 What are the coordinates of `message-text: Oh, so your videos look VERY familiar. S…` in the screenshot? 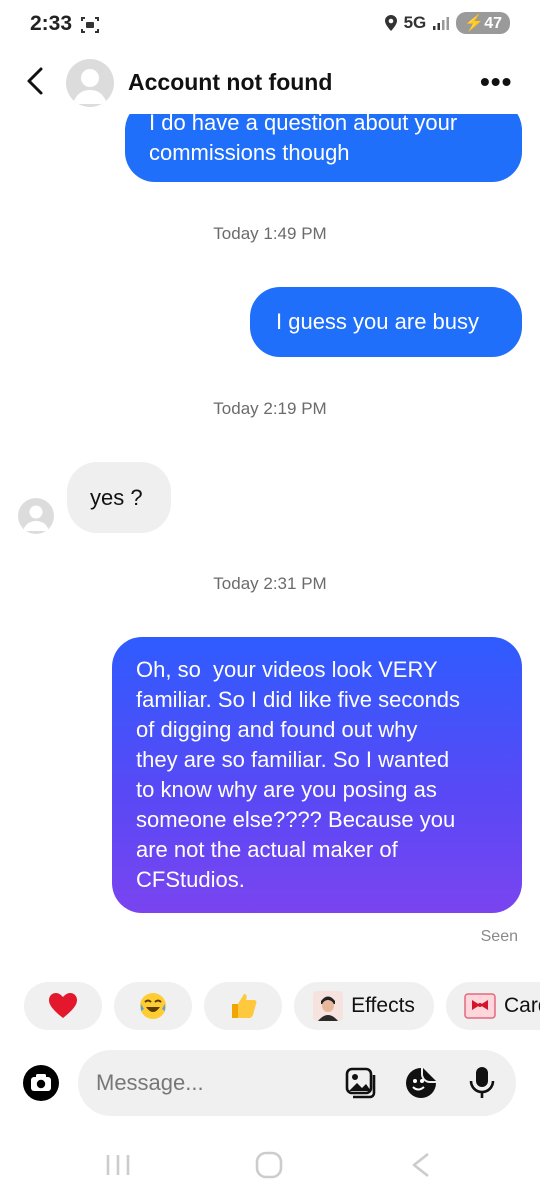 It's located at (298, 775).